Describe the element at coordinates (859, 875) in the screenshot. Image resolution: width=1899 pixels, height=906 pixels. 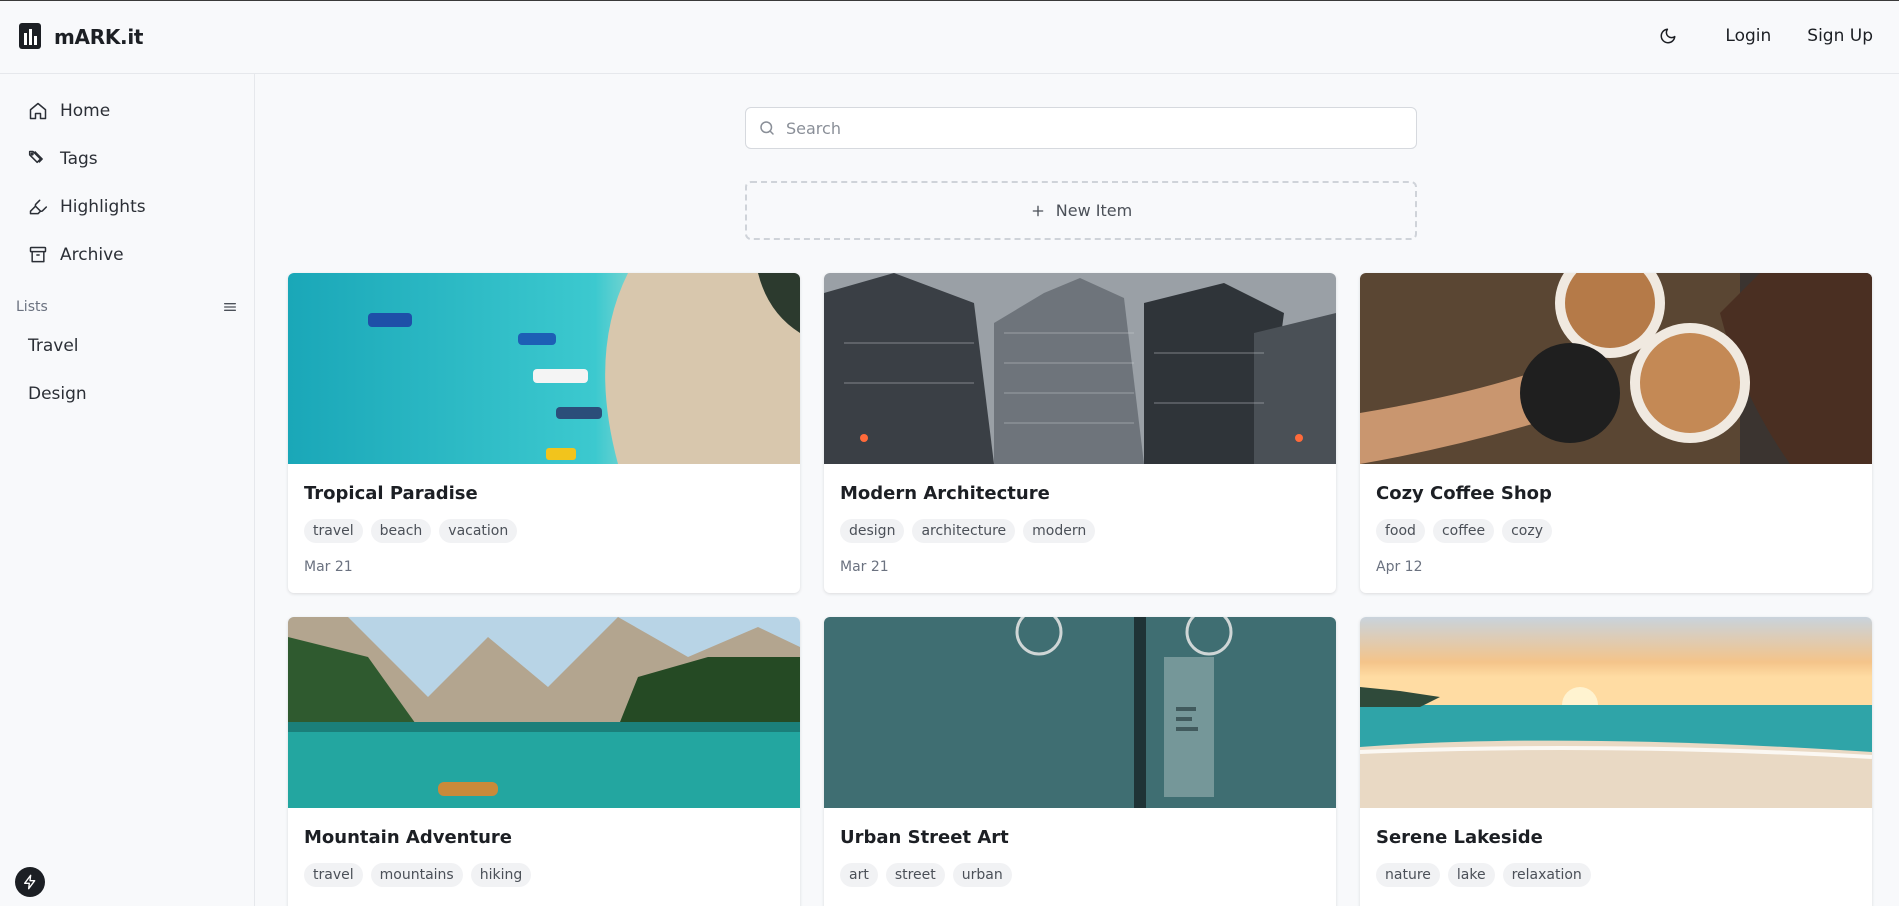
I see `tag: art` at that location.